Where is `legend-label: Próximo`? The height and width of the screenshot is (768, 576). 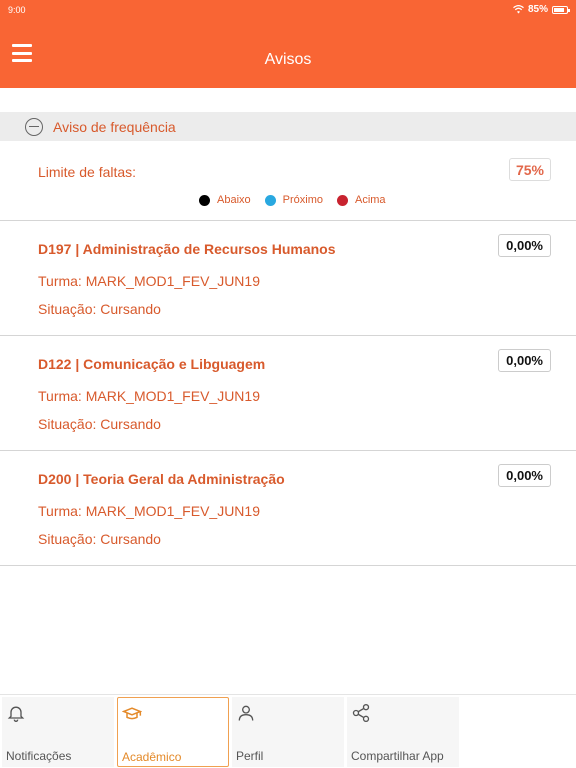
legend-label: Próximo is located at coordinates (302, 200).